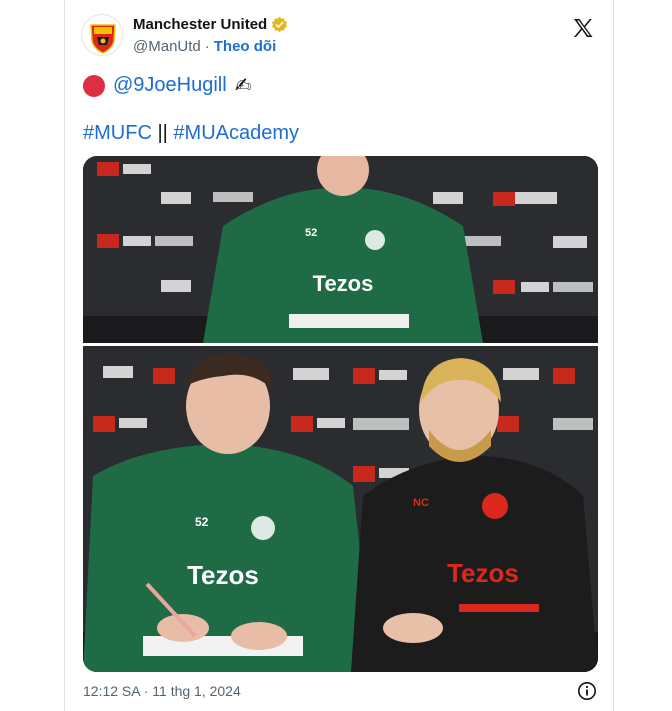  What do you see at coordinates (243, 86) in the screenshot?
I see `writing-hand-emoji: ✍` at bounding box center [243, 86].